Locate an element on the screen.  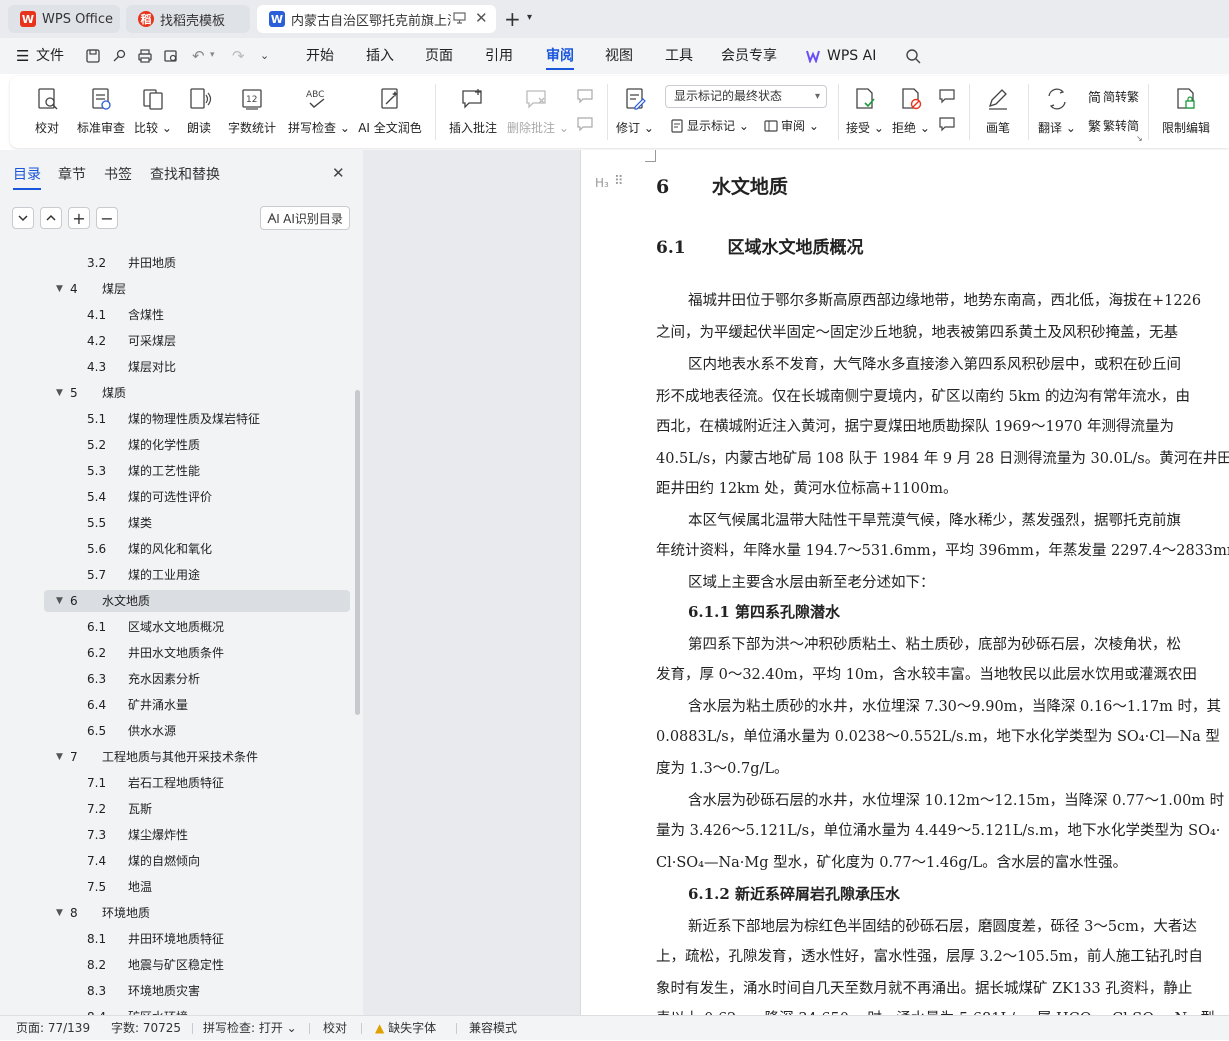
proofread-button: 校对 is located at coordinates (47, 111).